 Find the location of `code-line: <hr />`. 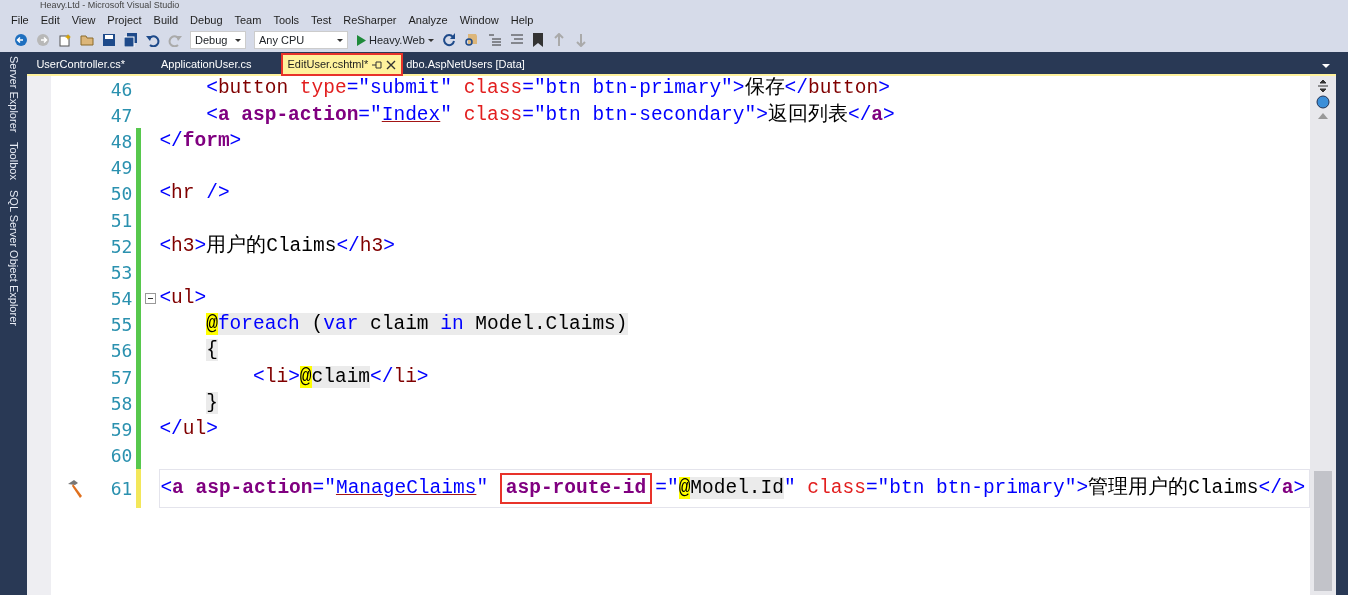

code-line: <hr /> is located at coordinates (195, 194).